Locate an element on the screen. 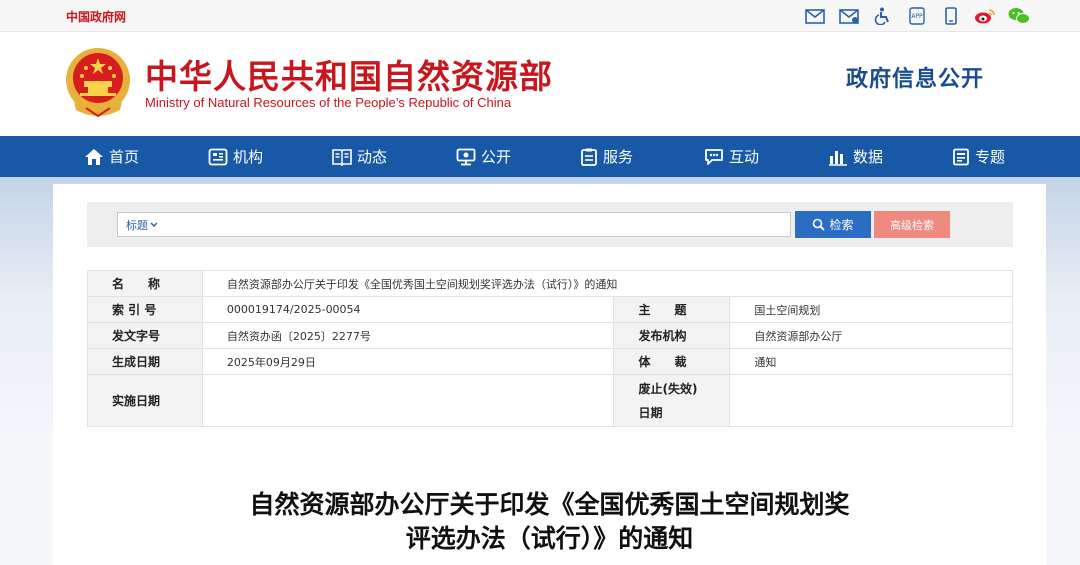  utility-tools: APP is located at coordinates (917, 16).